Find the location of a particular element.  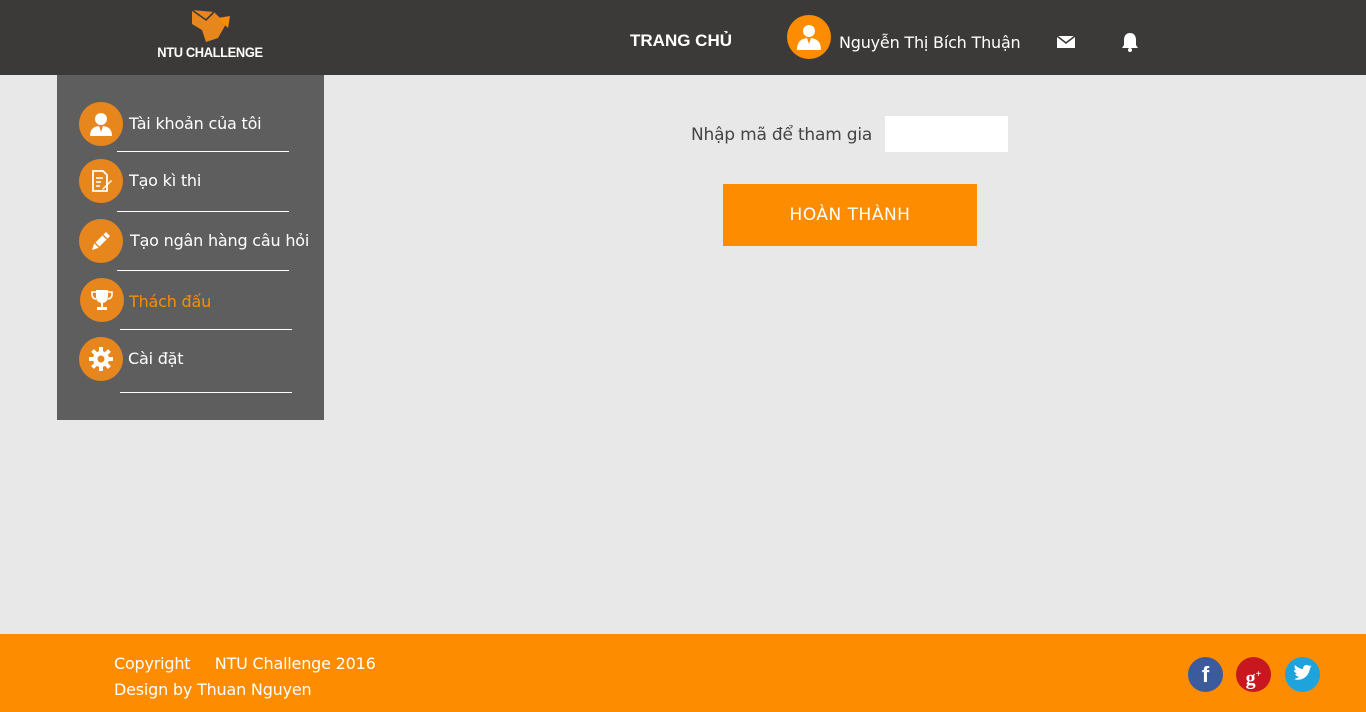

trophy-icon is located at coordinates (102, 300).